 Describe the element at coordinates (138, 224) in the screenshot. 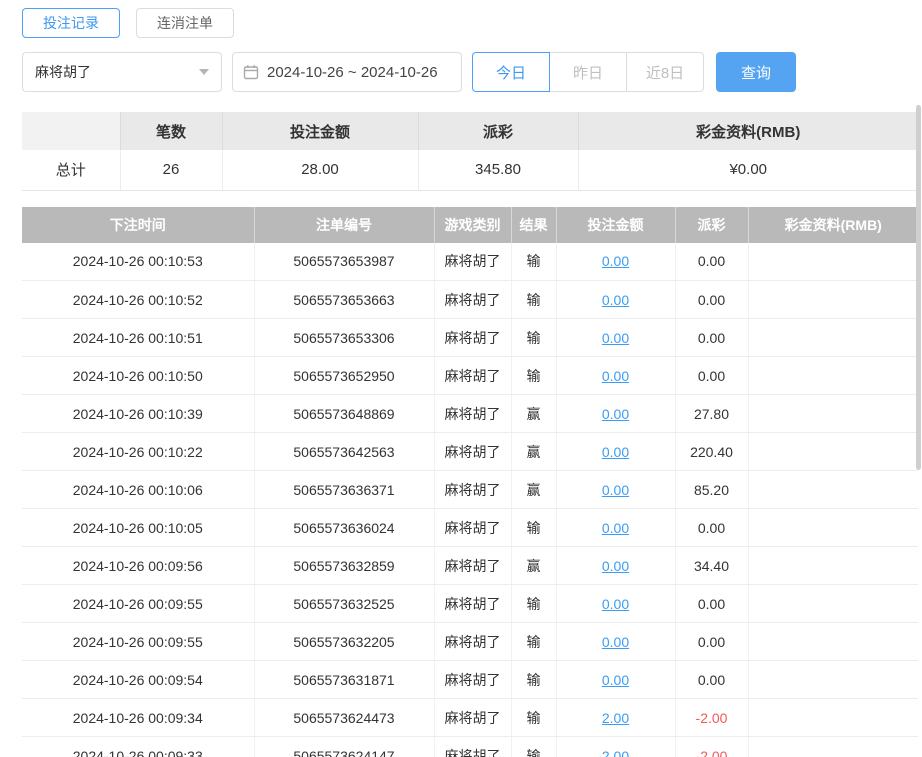

I see `header-bet-time: 下注时间` at that location.